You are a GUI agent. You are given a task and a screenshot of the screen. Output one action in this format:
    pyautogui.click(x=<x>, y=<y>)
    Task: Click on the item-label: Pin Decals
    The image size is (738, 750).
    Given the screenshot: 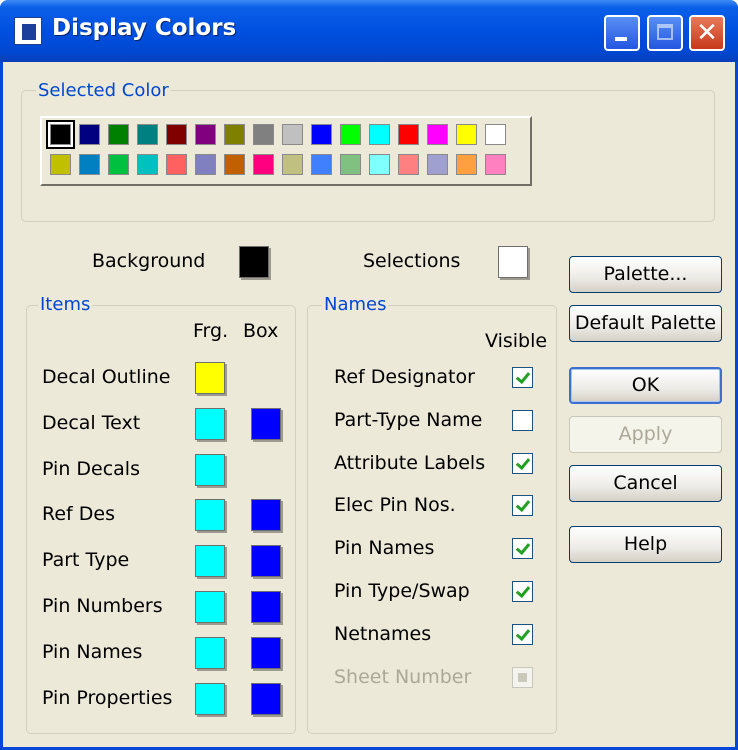 What is the action you would take?
    pyautogui.click(x=91, y=468)
    